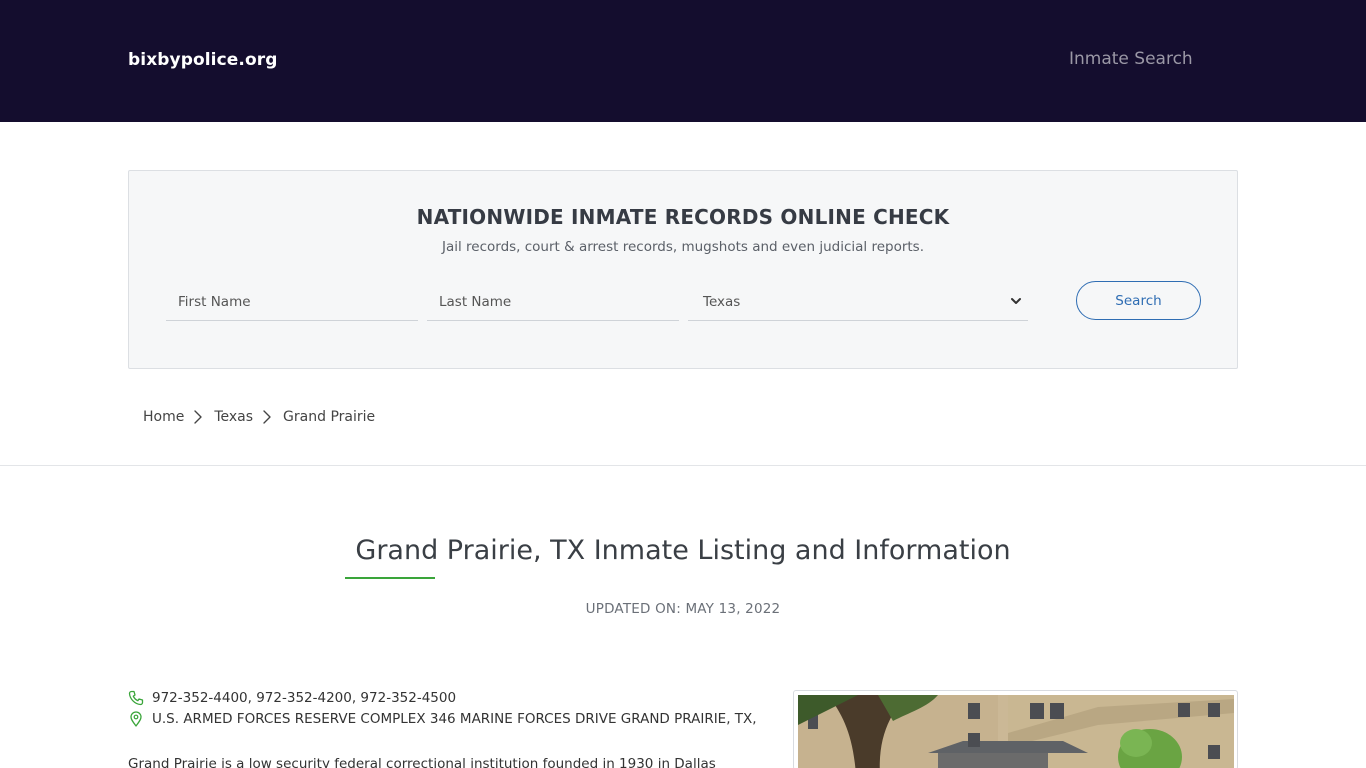 Image resolution: width=1366 pixels, height=768 pixels. What do you see at coordinates (292, 302) in the screenshot?
I see `first-name-input` at bounding box center [292, 302].